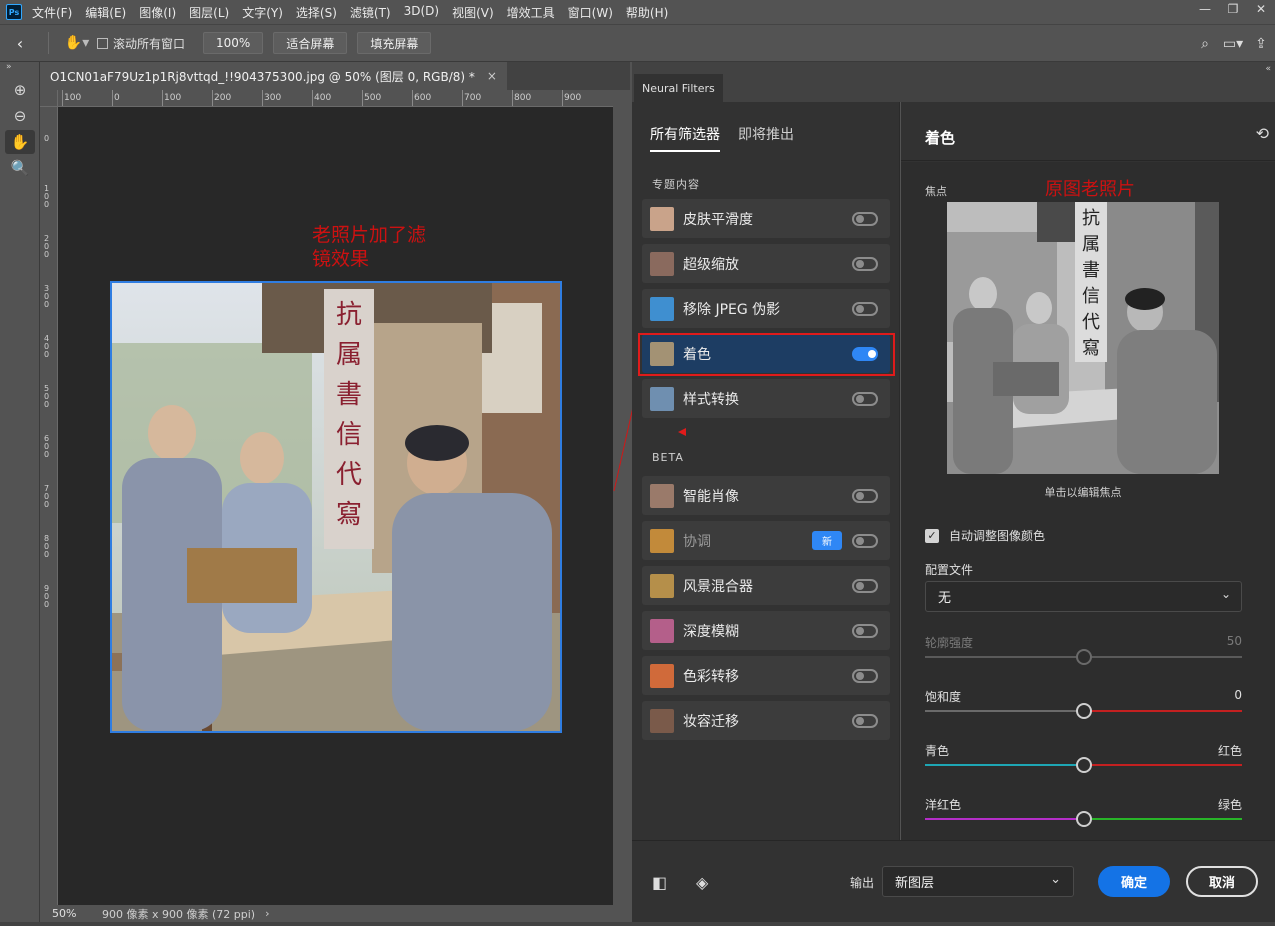 This screenshot has width=1275, height=926. I want to click on tab-all-filters: 所有筛选器, so click(685, 138).